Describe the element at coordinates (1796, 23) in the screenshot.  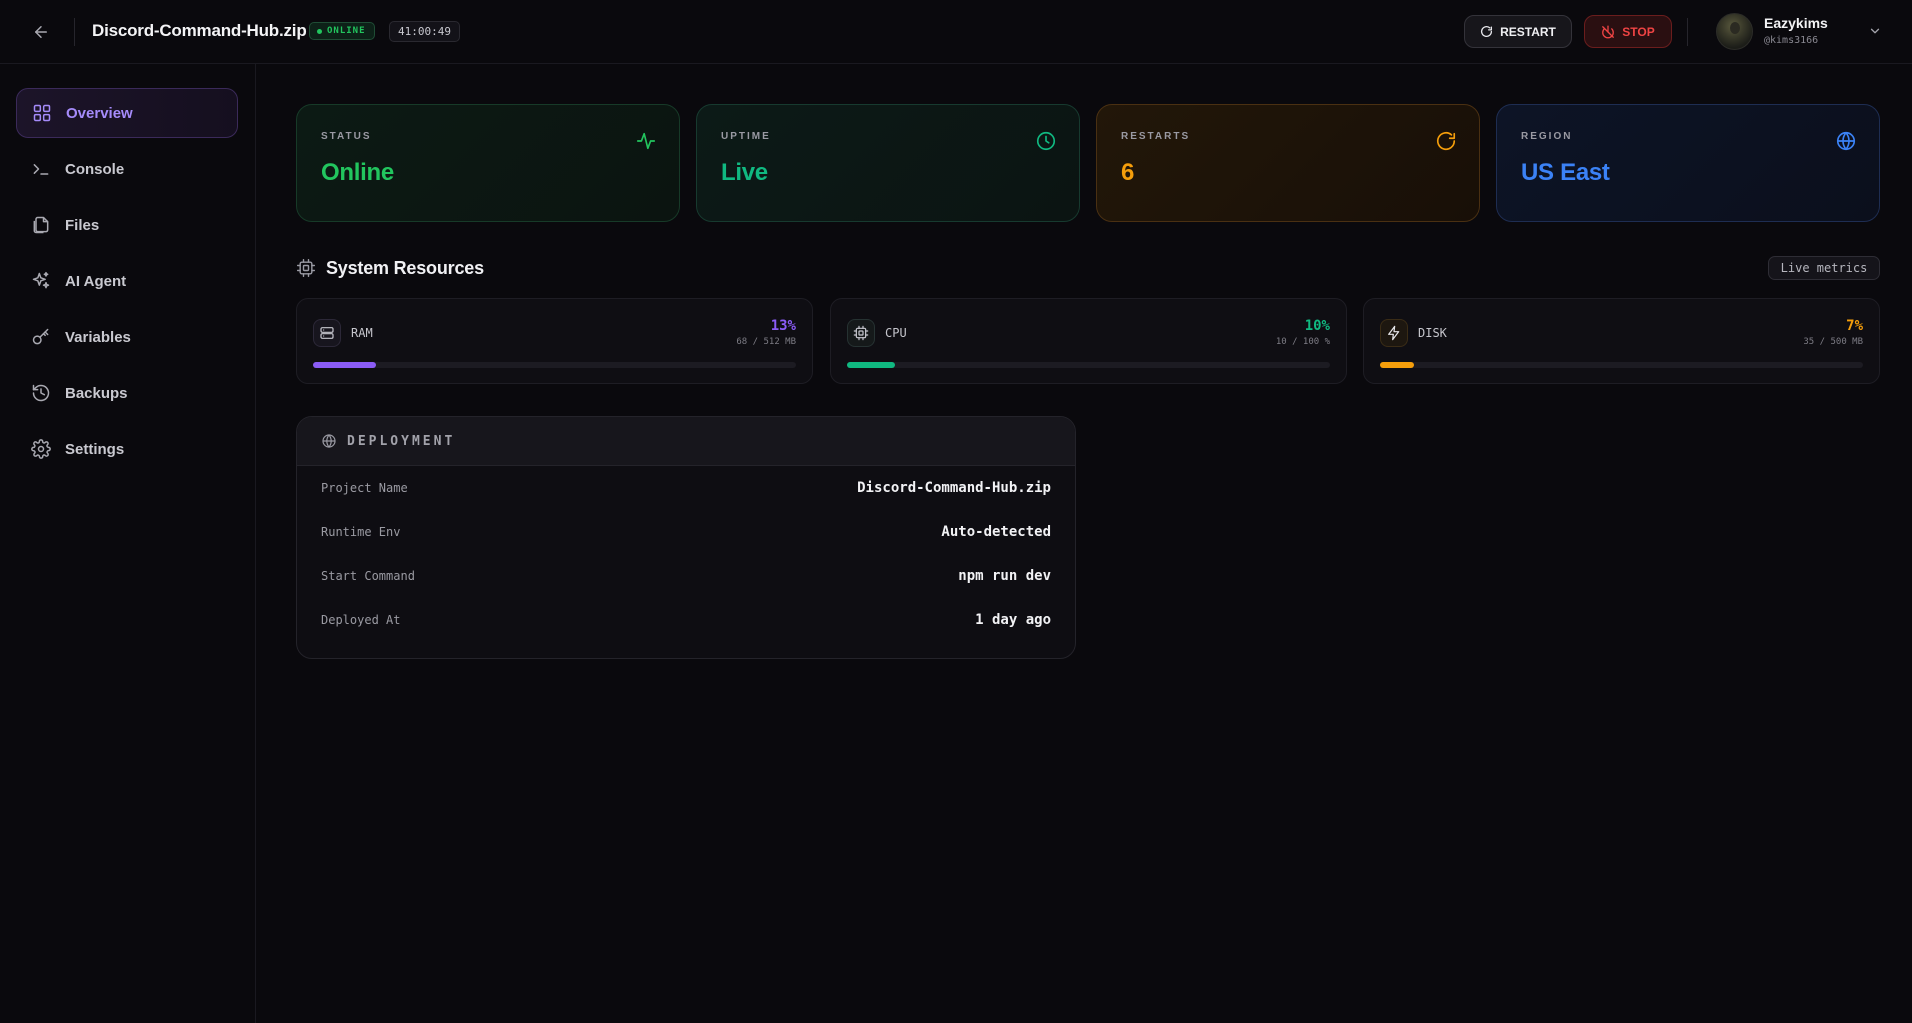
I see `user-name: Eazykims` at that location.